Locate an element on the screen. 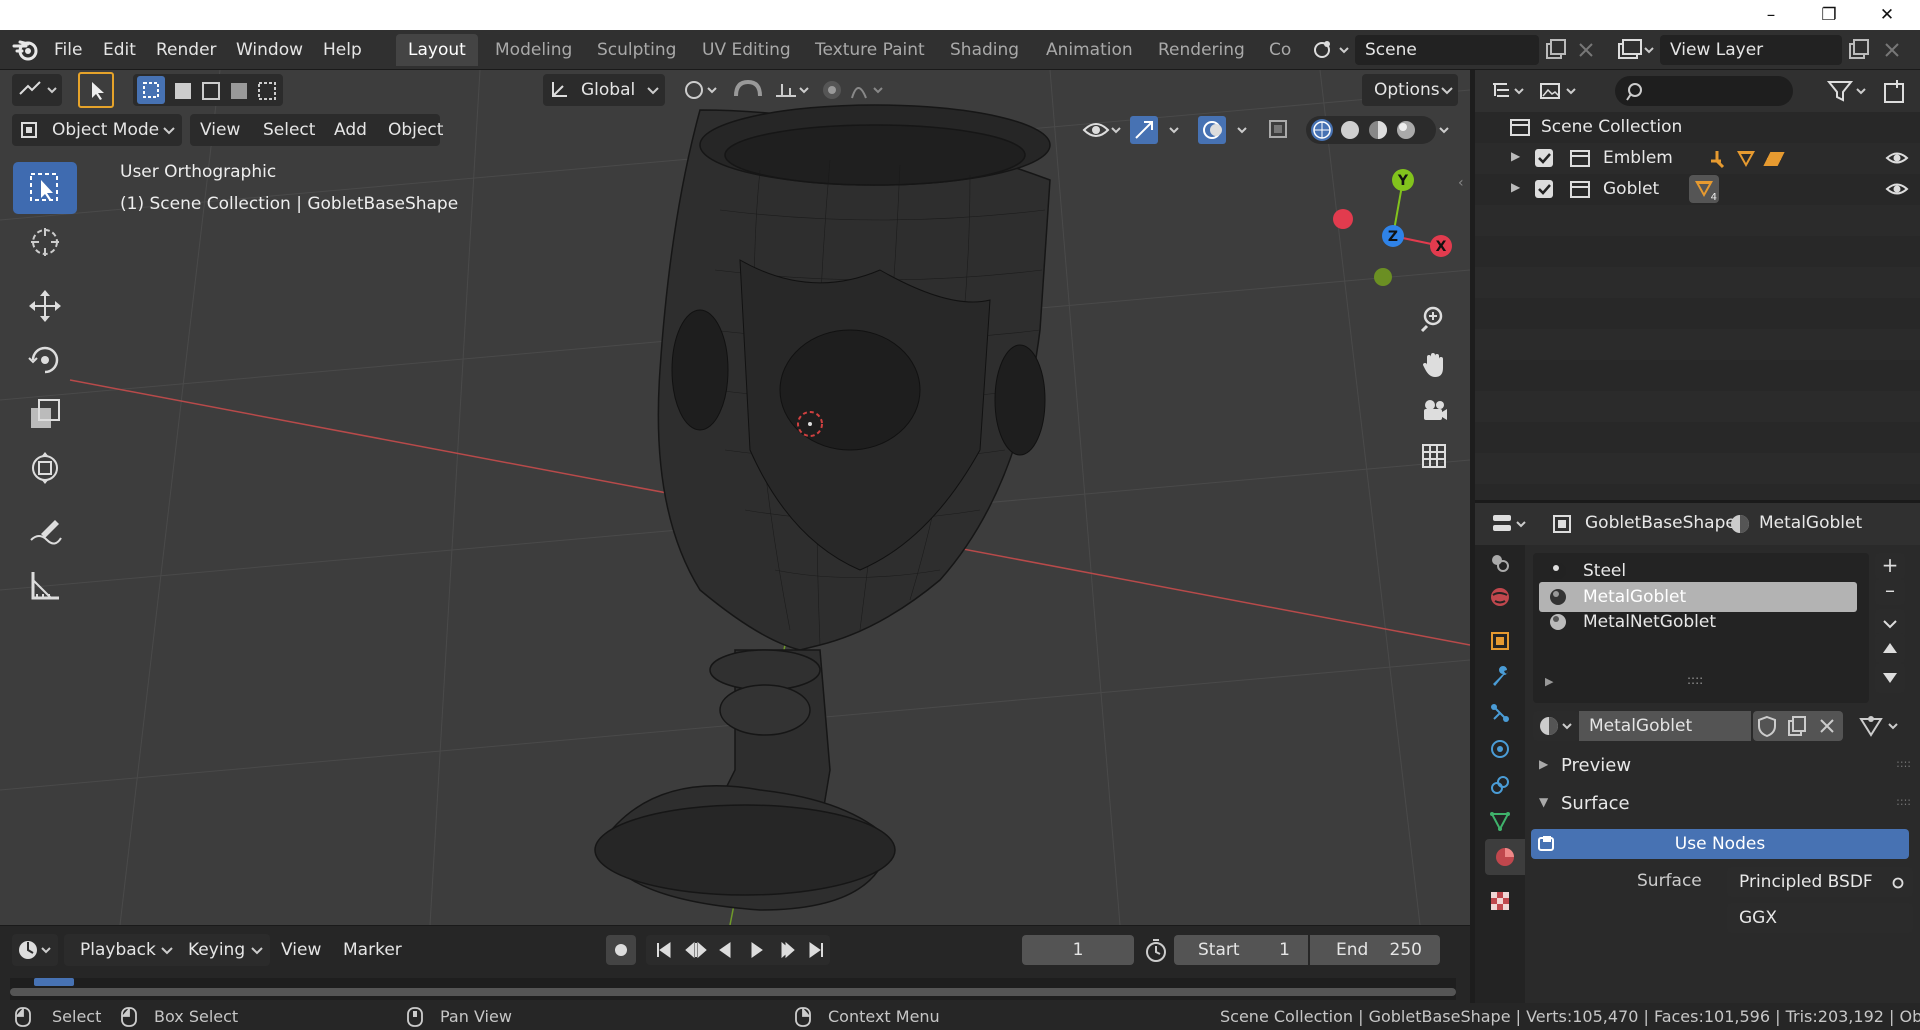  slot-list-resize-handle: :::: is located at coordinates (1695, 680).